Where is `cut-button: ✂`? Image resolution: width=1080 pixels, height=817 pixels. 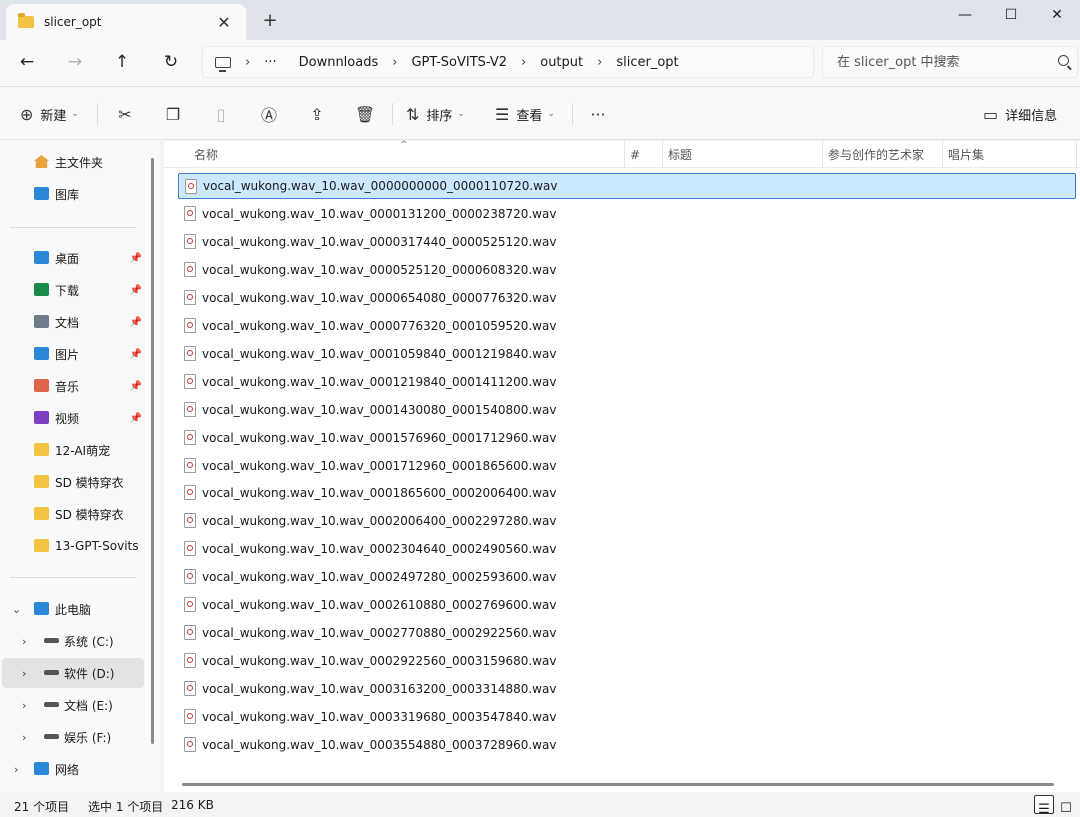
cut-button: ✂ is located at coordinates (125, 114).